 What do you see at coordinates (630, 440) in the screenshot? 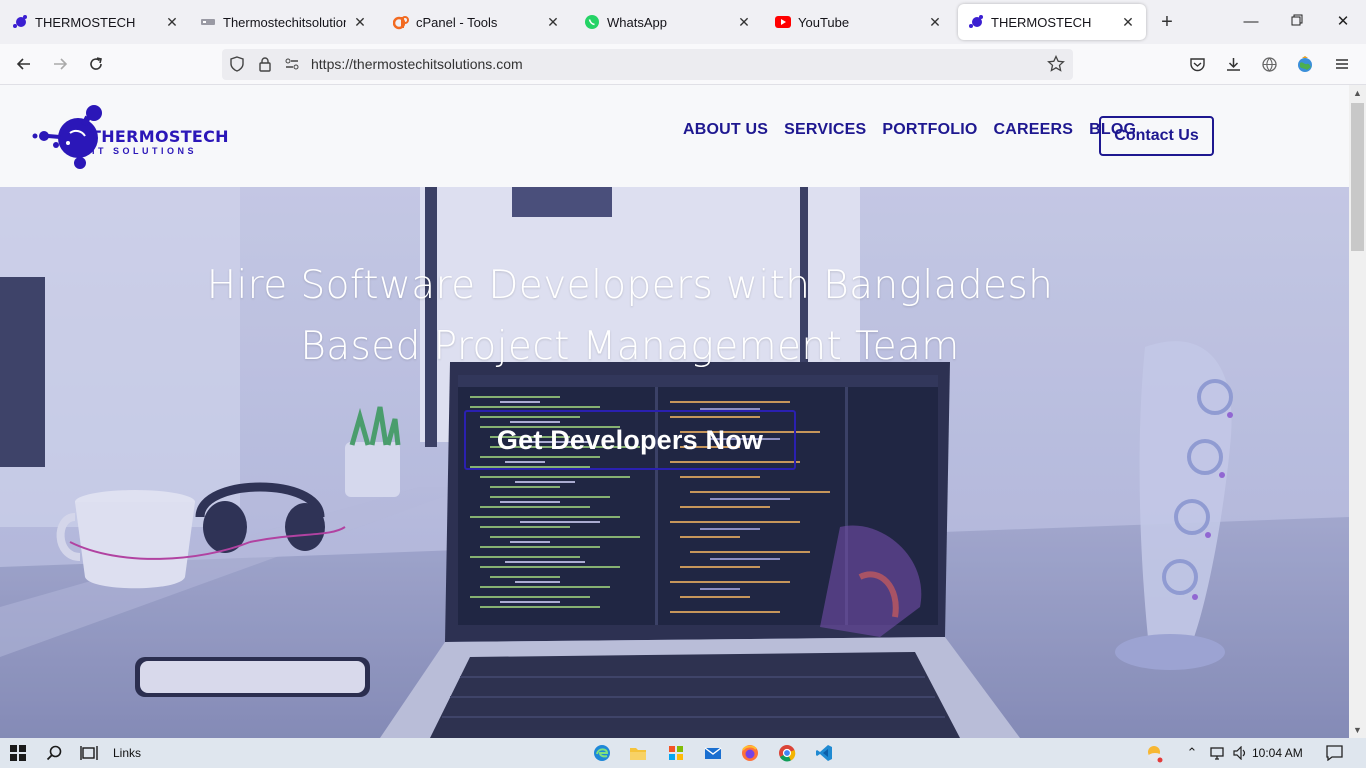
I see `get-developers-button: Get Developers Now` at bounding box center [630, 440].